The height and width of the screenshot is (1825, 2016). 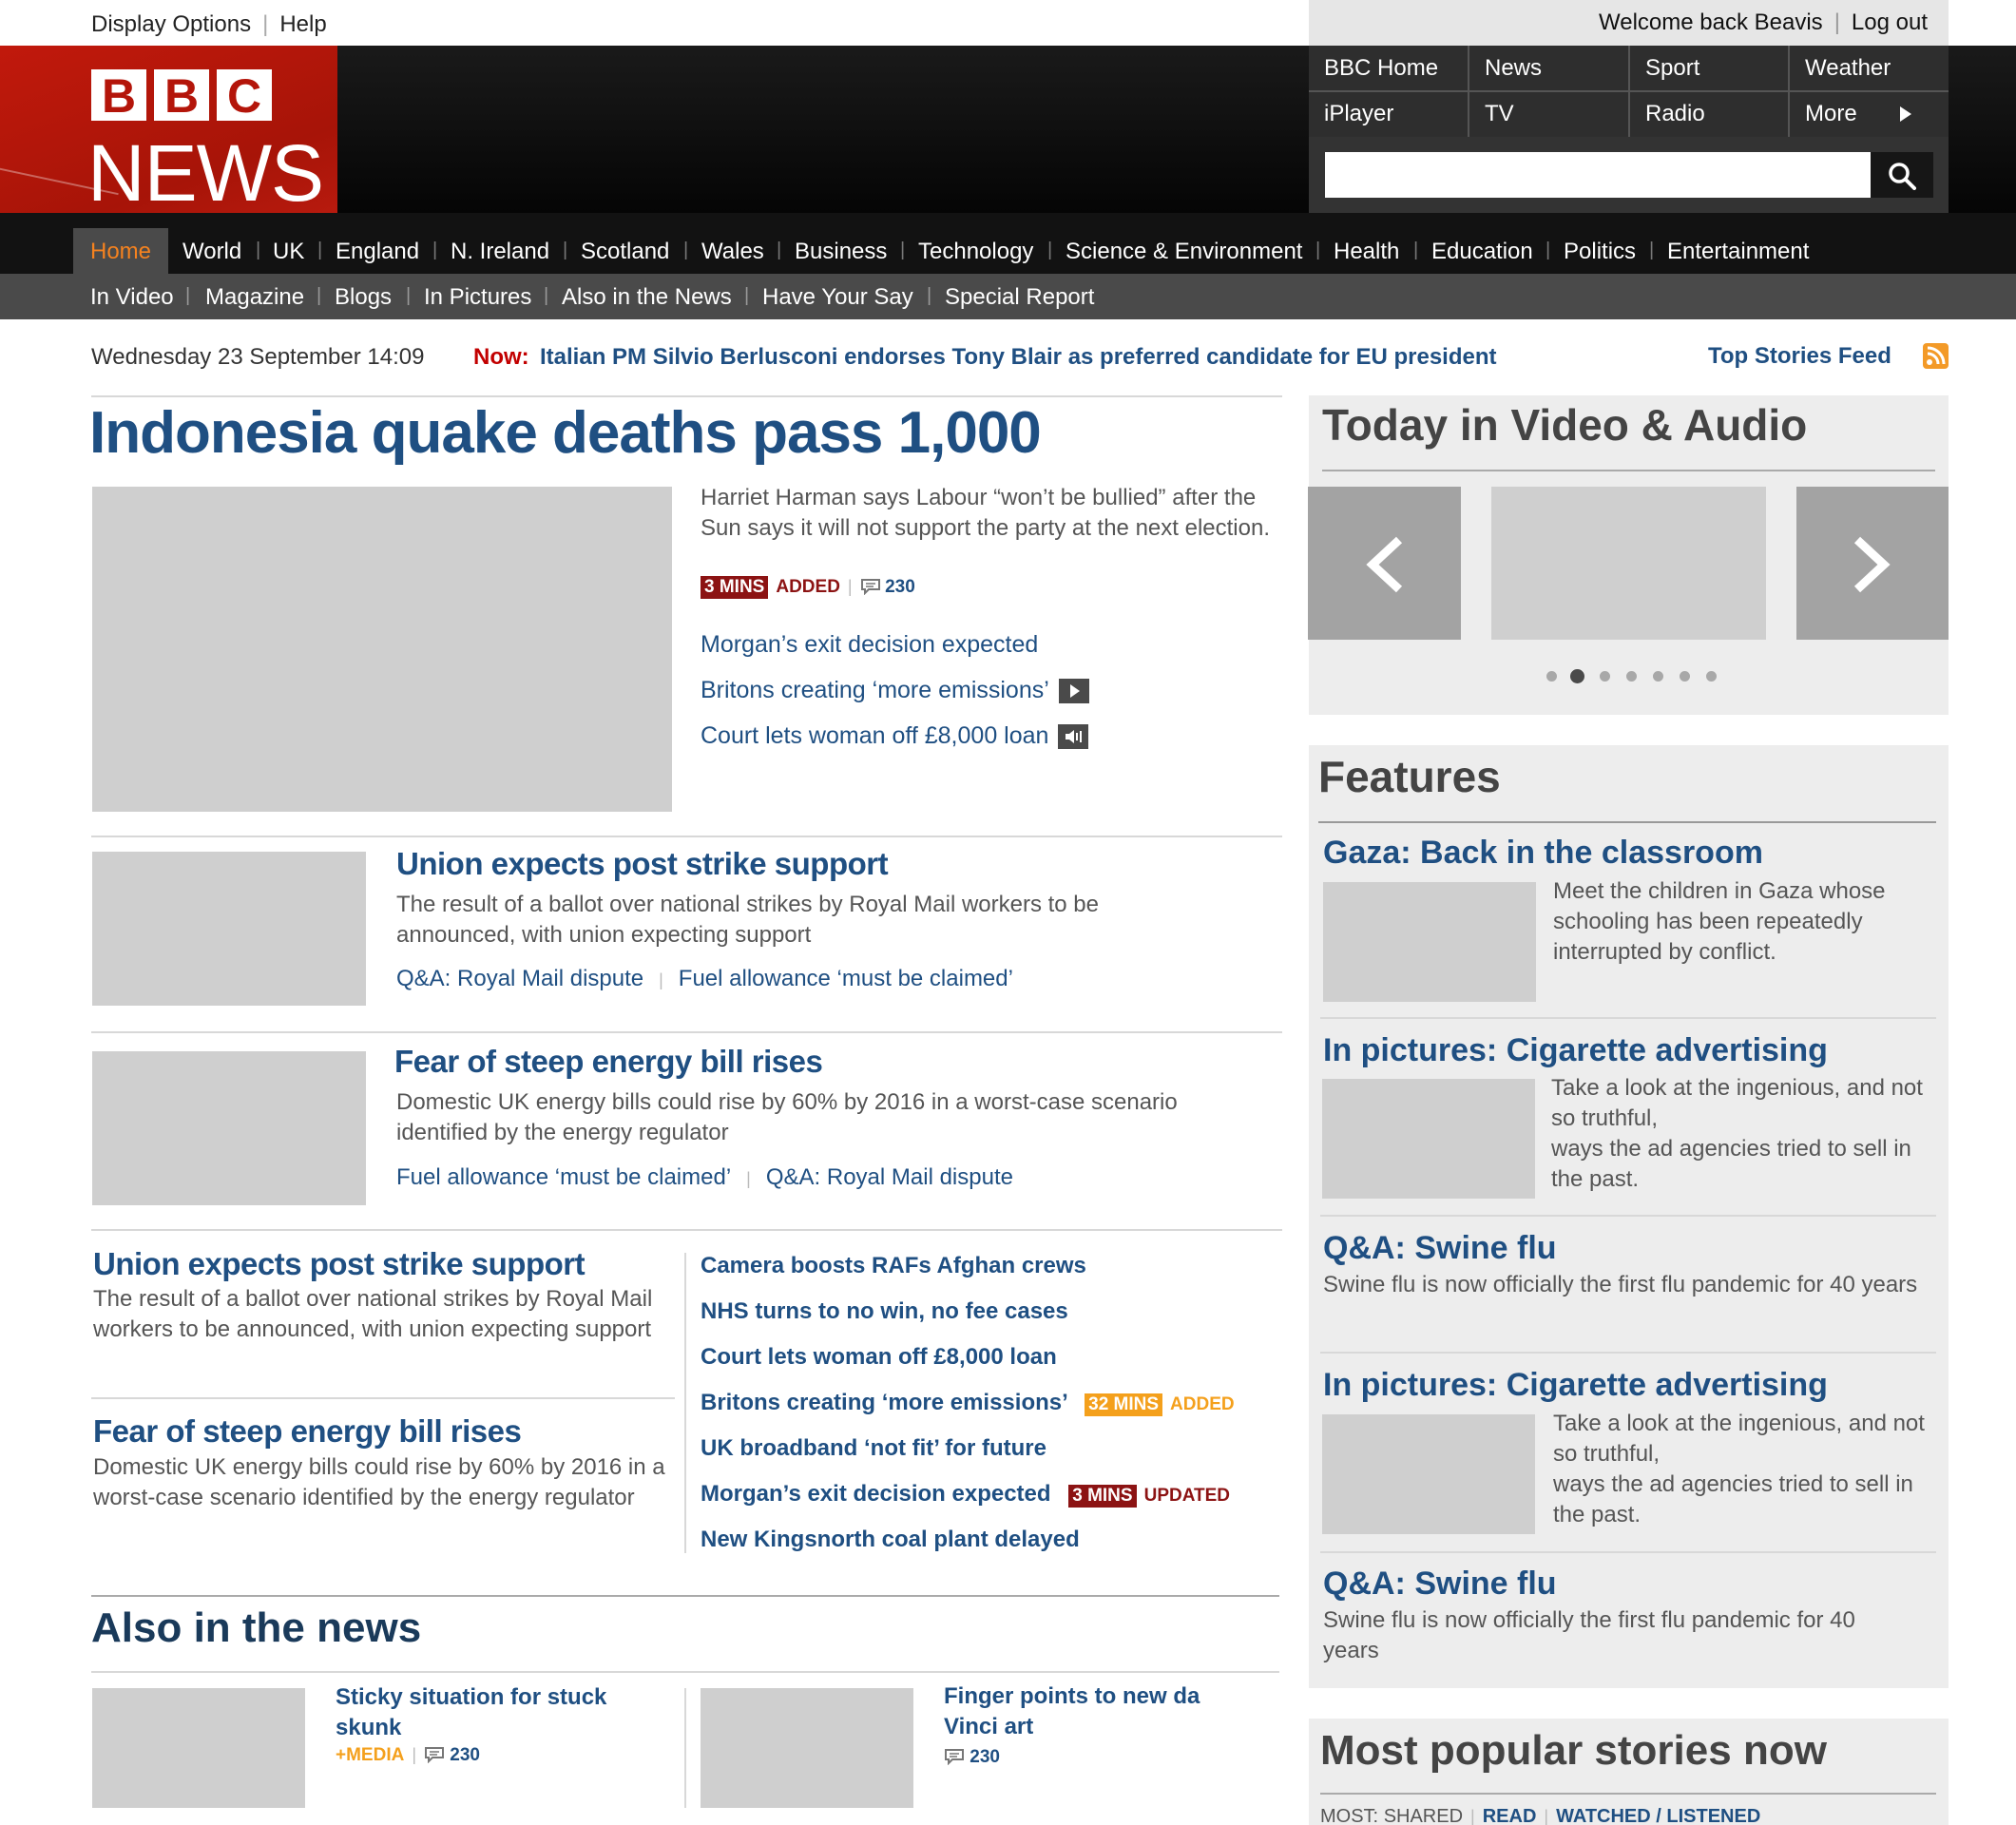 I want to click on nav-england: England, so click(x=377, y=252).